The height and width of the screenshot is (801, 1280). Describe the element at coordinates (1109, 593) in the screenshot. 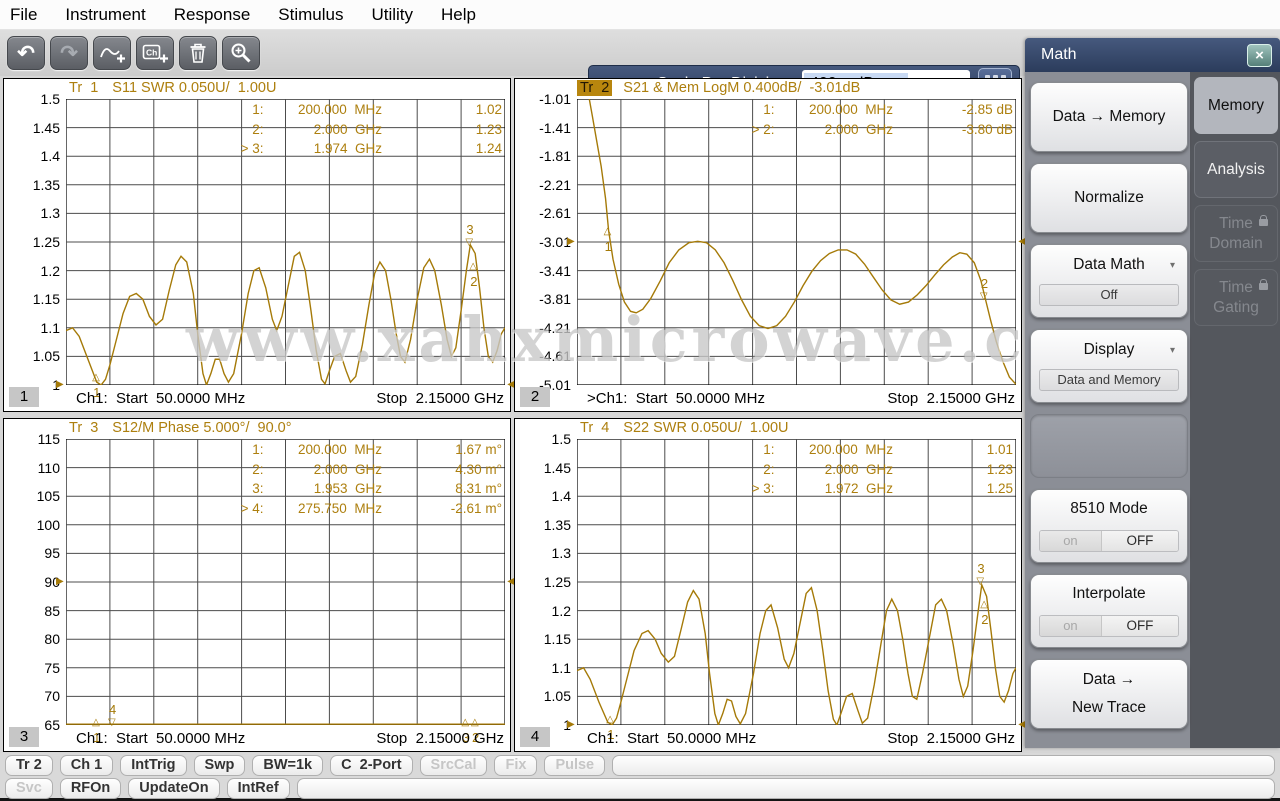

I see `math-button-label: Interpolate` at that location.